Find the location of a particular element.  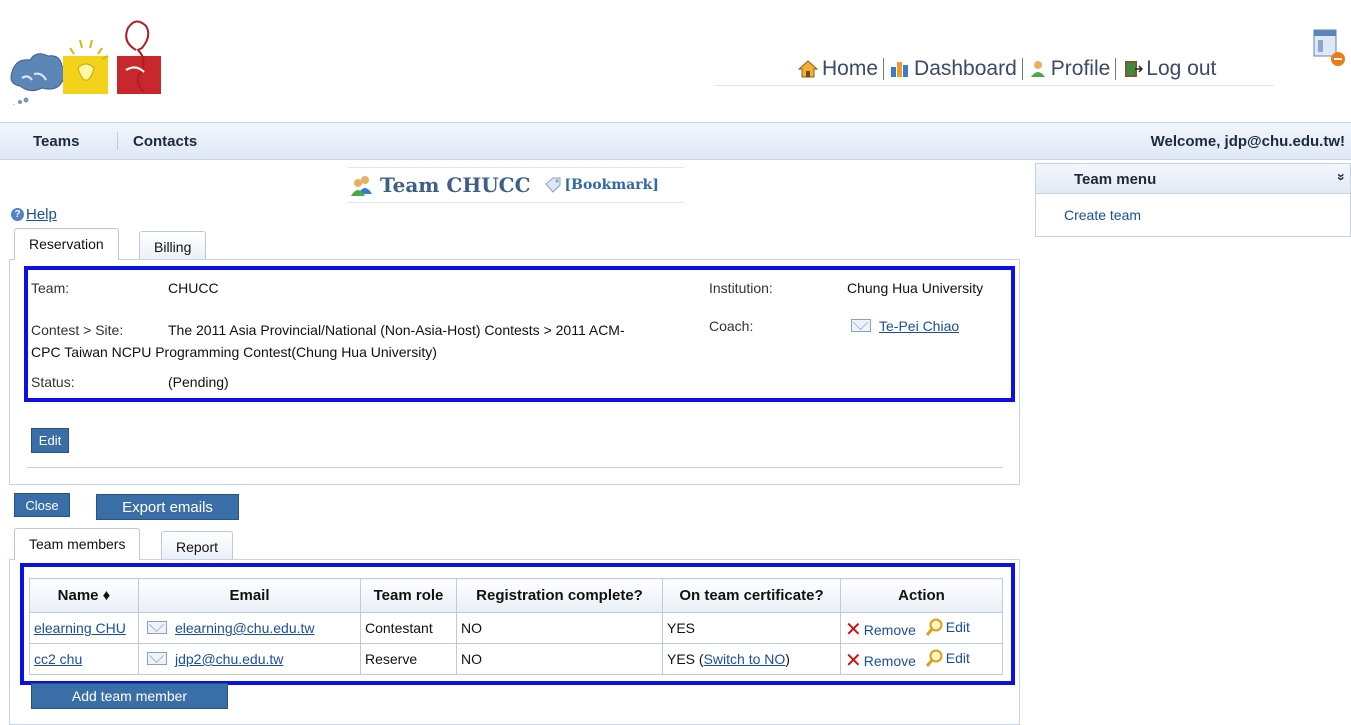

menu-contacts: Contacts is located at coordinates (165, 141).